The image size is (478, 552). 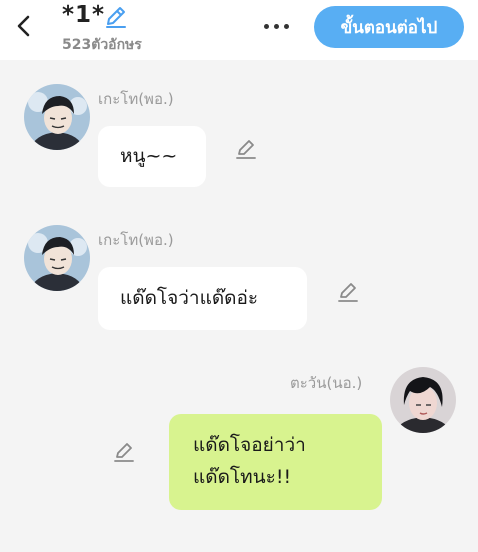 I want to click on next-step-button: ขั้นตอนต่อไป, so click(x=389, y=27).